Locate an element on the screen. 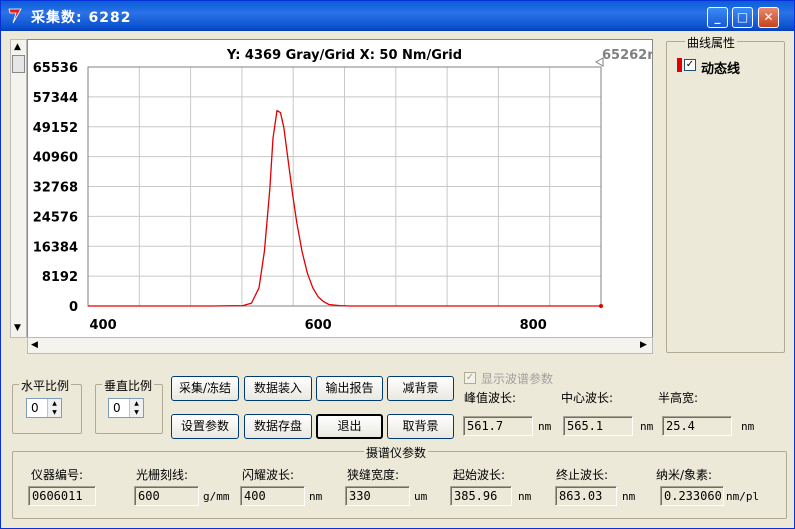 This screenshot has width=795, height=529. title-bar: 采集数: 6282 _ □ ✕ is located at coordinates (397, 16).